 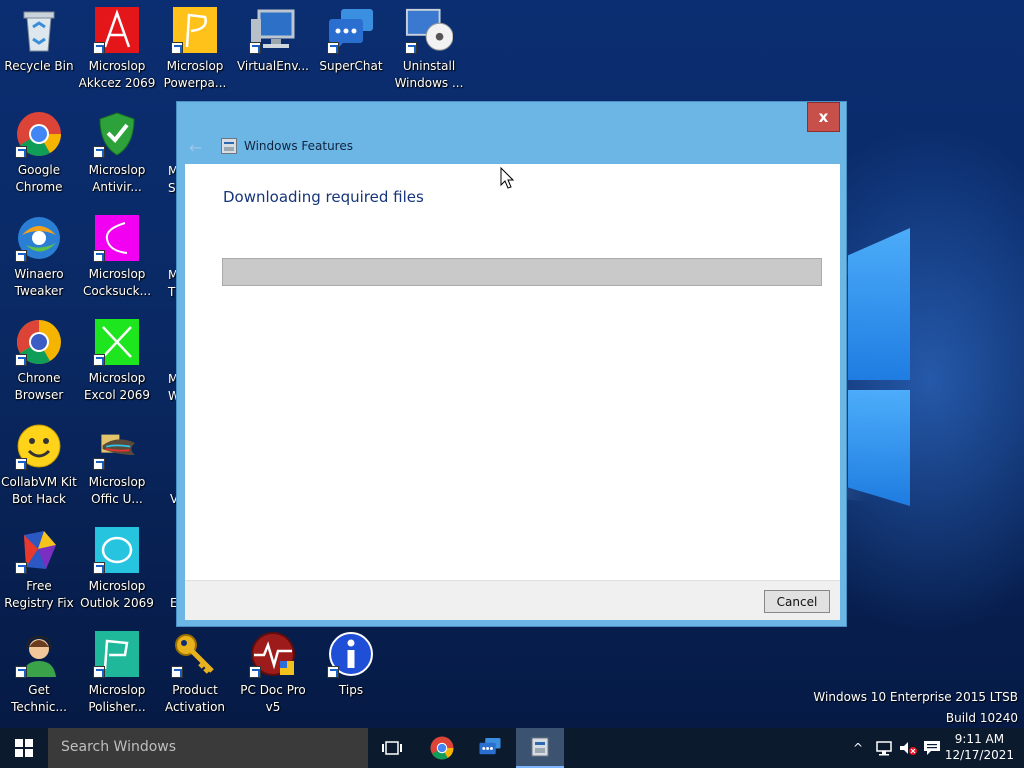 I want to click on taskbar-superchat-button, so click(x=490, y=748).